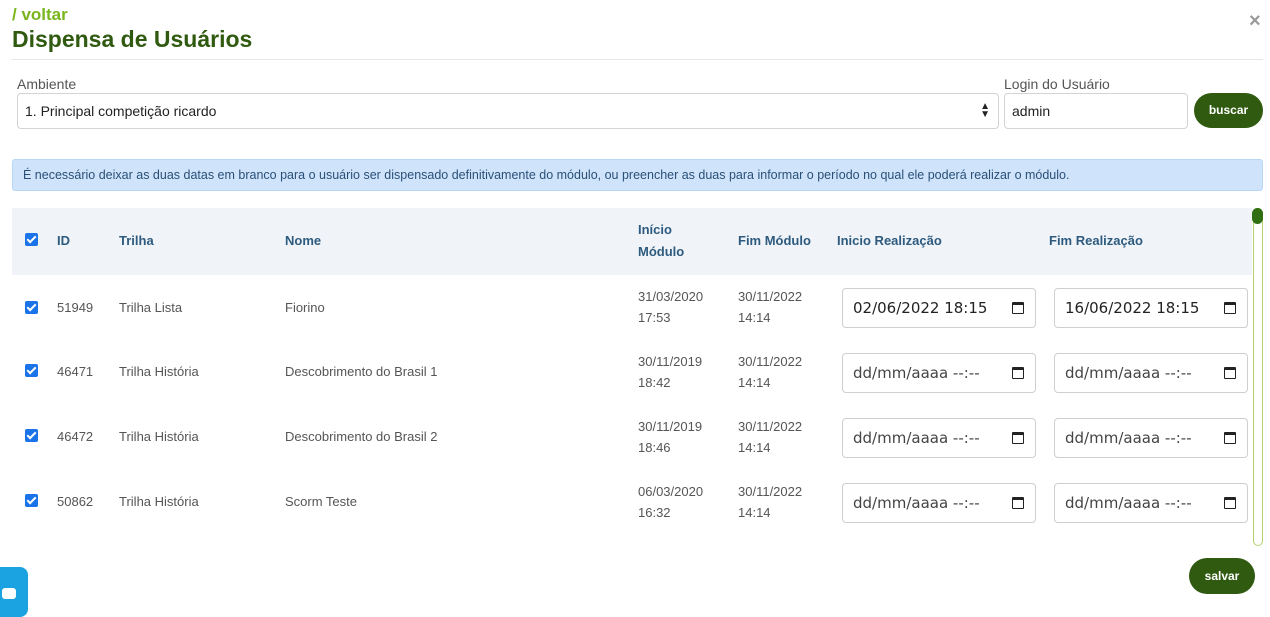 This screenshot has height=617, width=1270. What do you see at coordinates (654, 317) in the screenshot?
I see `row-inicio-time: 17:53` at bounding box center [654, 317].